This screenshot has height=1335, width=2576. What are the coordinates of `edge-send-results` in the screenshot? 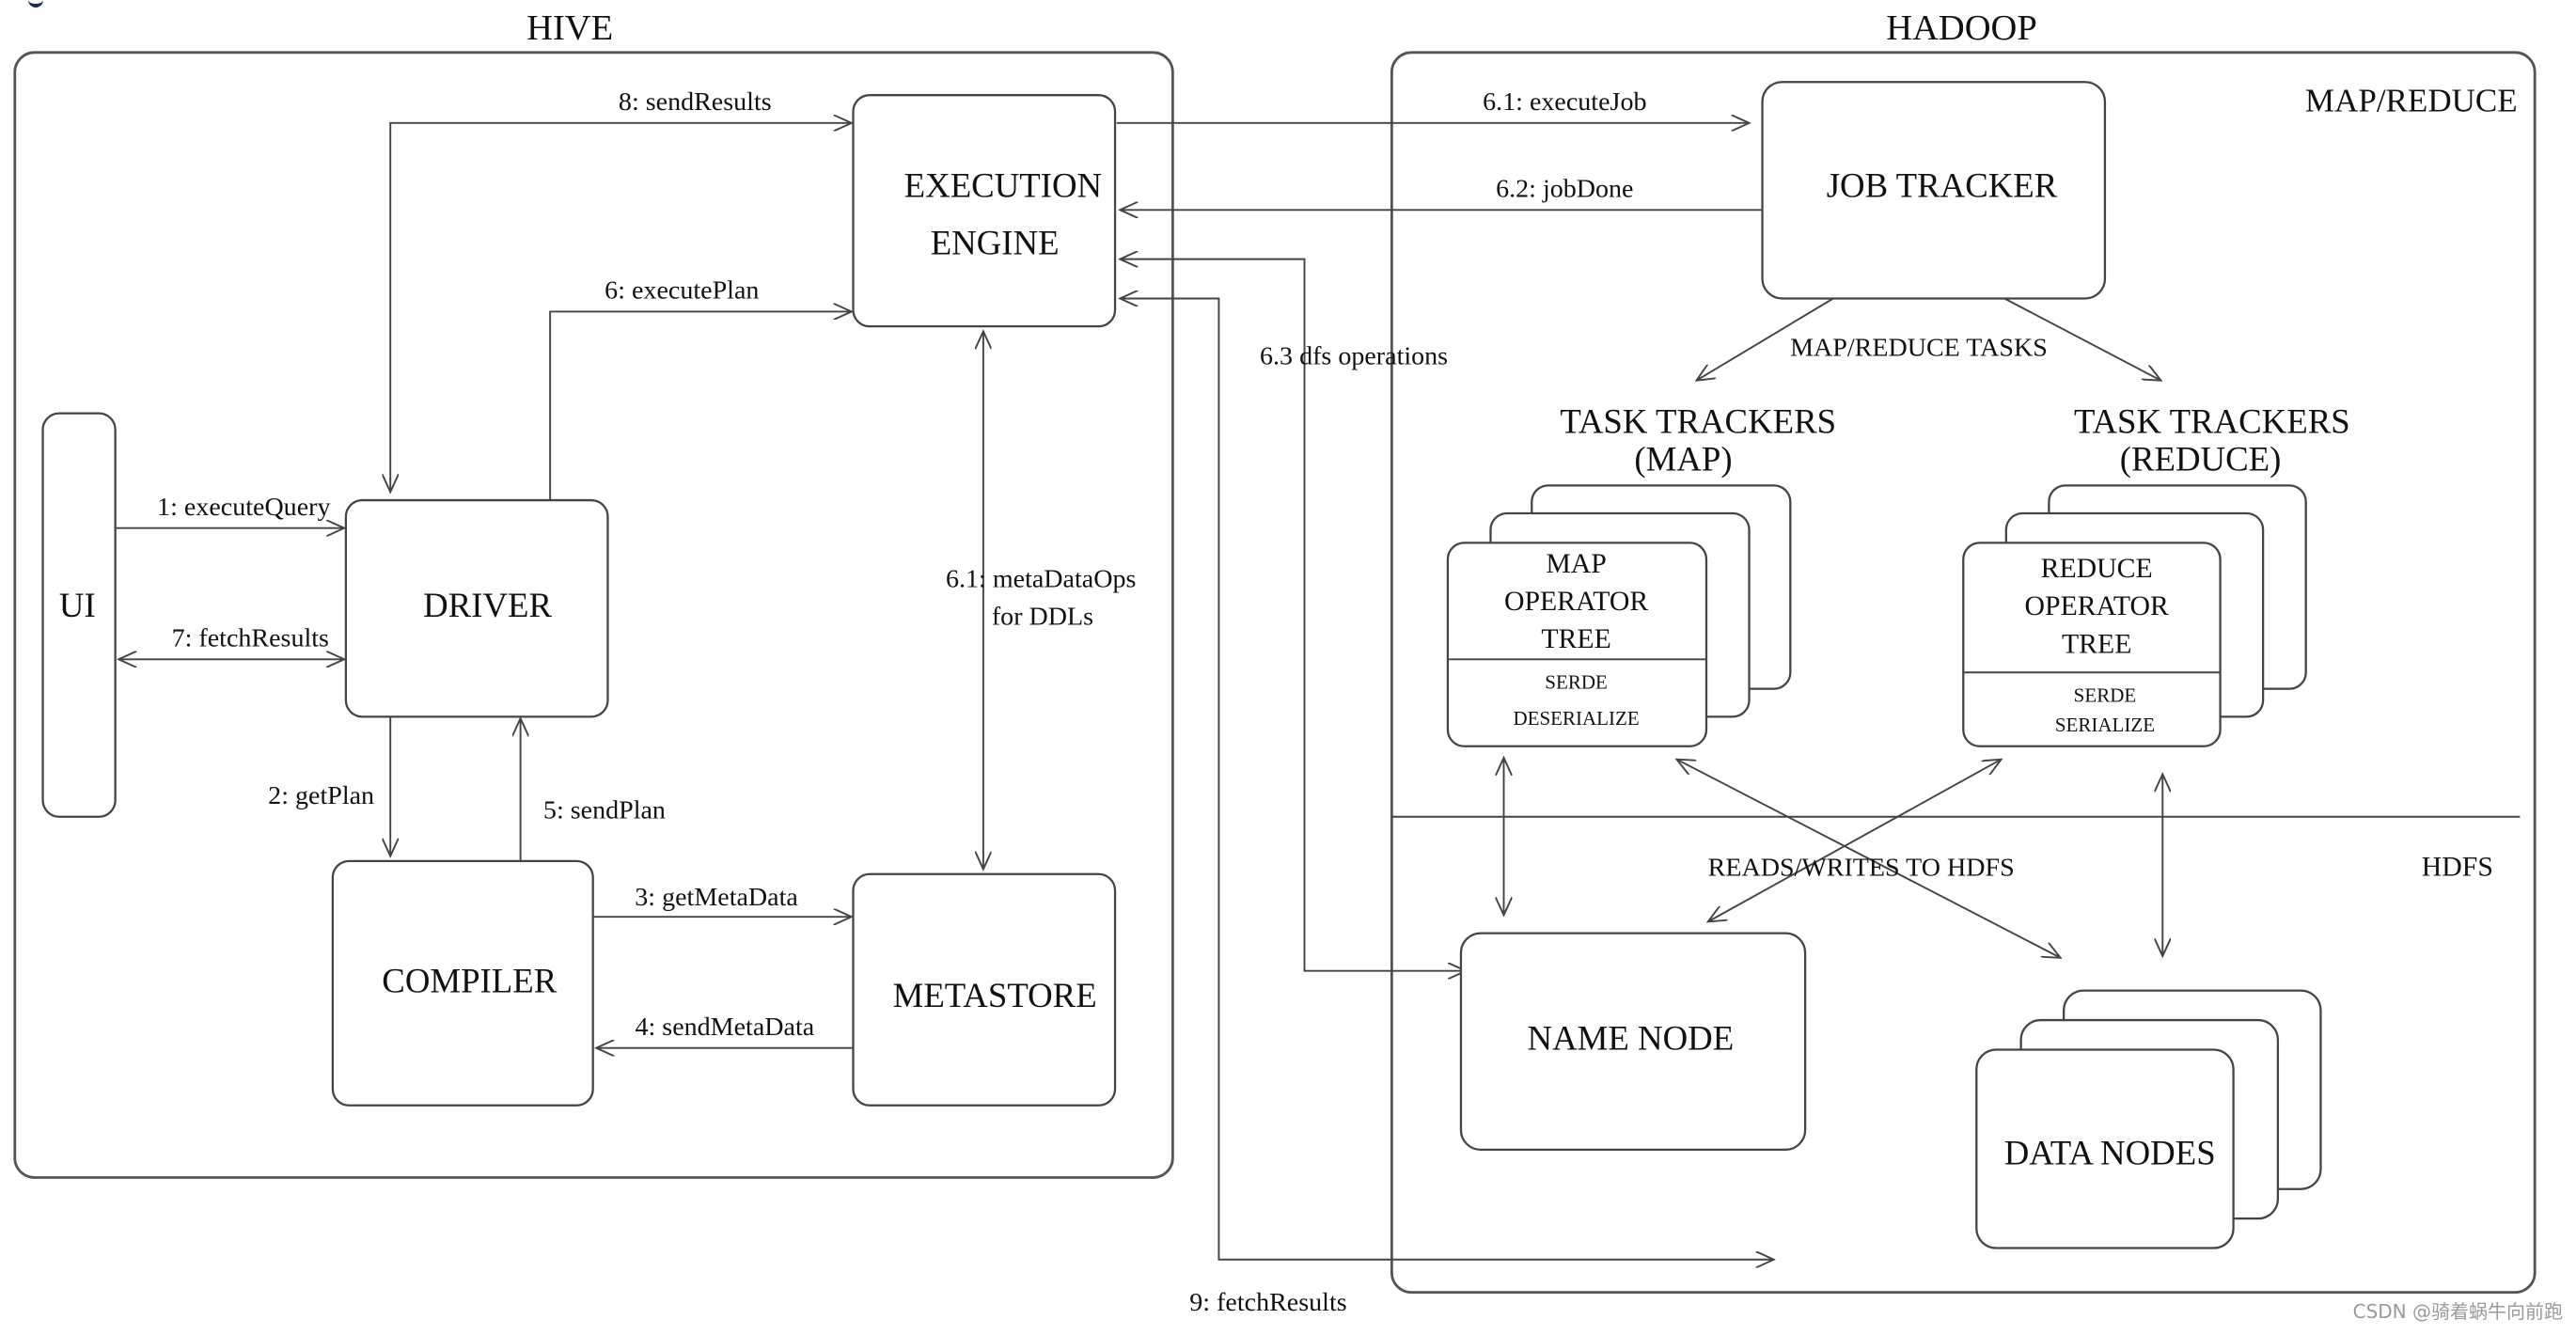 It's located at (621, 308).